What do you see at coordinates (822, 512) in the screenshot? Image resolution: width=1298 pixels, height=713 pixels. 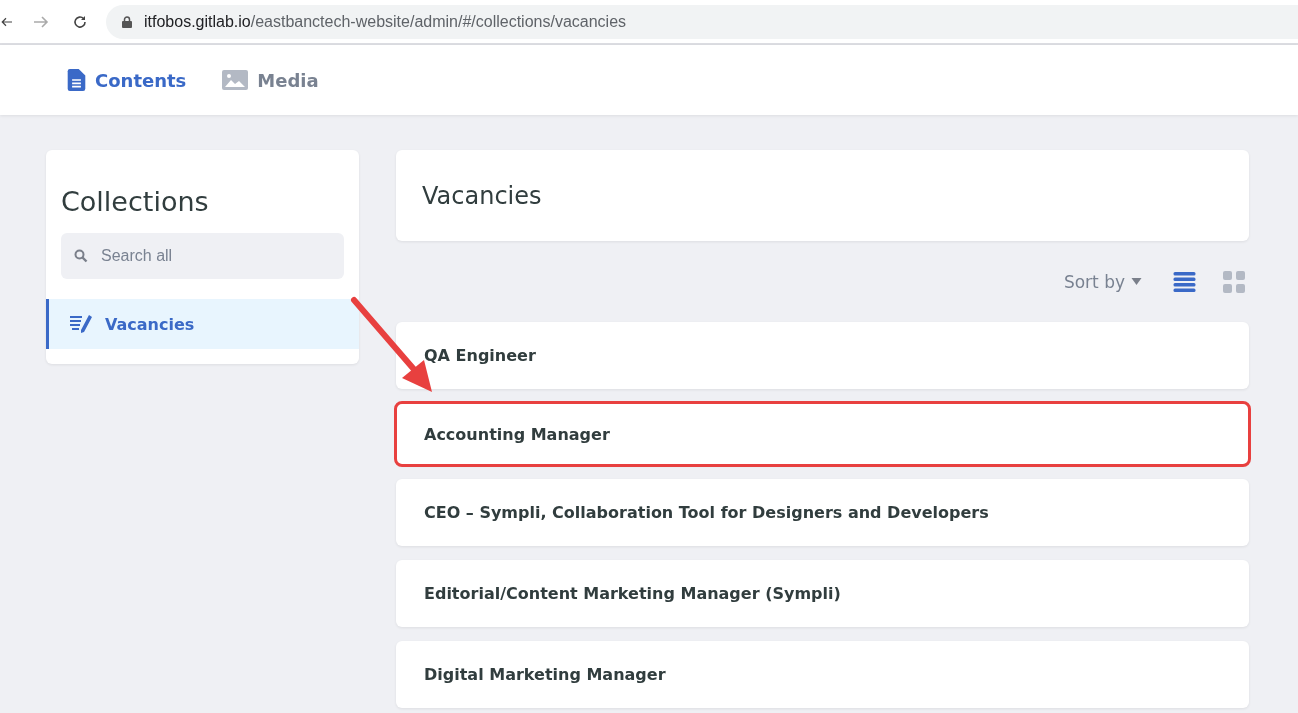 I see `entry-card: CEO – Sympli, Collaboration Tool for Designers and Developers` at bounding box center [822, 512].